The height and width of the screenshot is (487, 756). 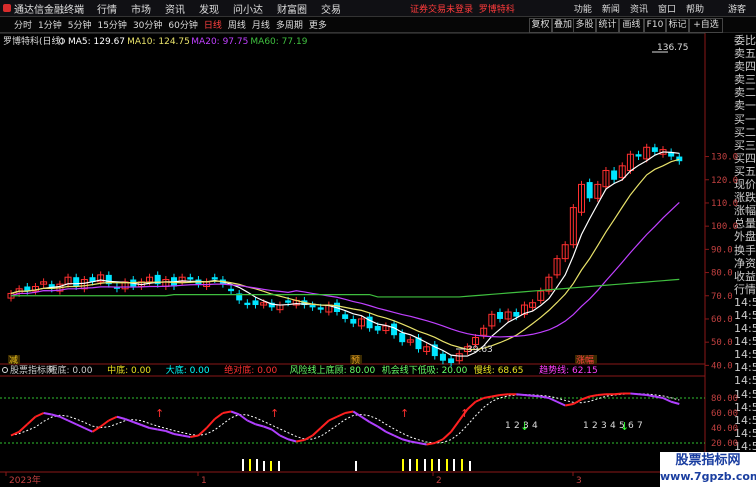 I want to click on price-tick-label: 130.0, so click(x=724, y=158).